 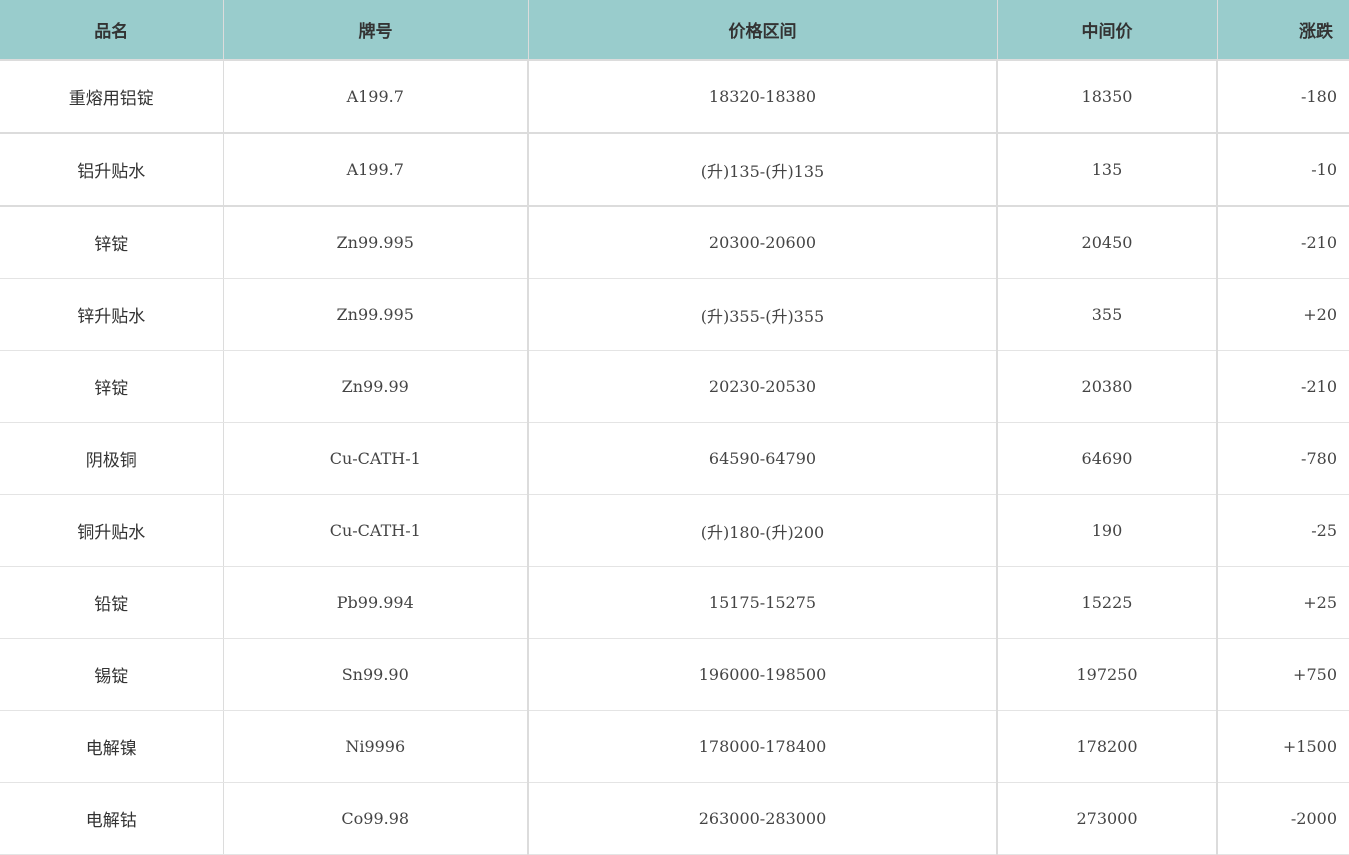 What do you see at coordinates (1283, 314) in the screenshot?
I see `cell-change: +20` at bounding box center [1283, 314].